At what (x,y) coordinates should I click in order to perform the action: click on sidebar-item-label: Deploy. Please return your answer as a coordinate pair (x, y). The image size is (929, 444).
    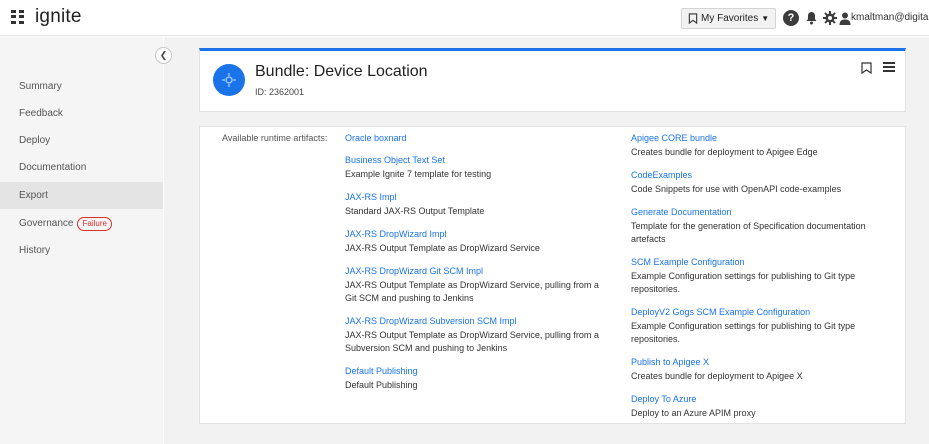
    Looking at the image, I should click on (35, 140).